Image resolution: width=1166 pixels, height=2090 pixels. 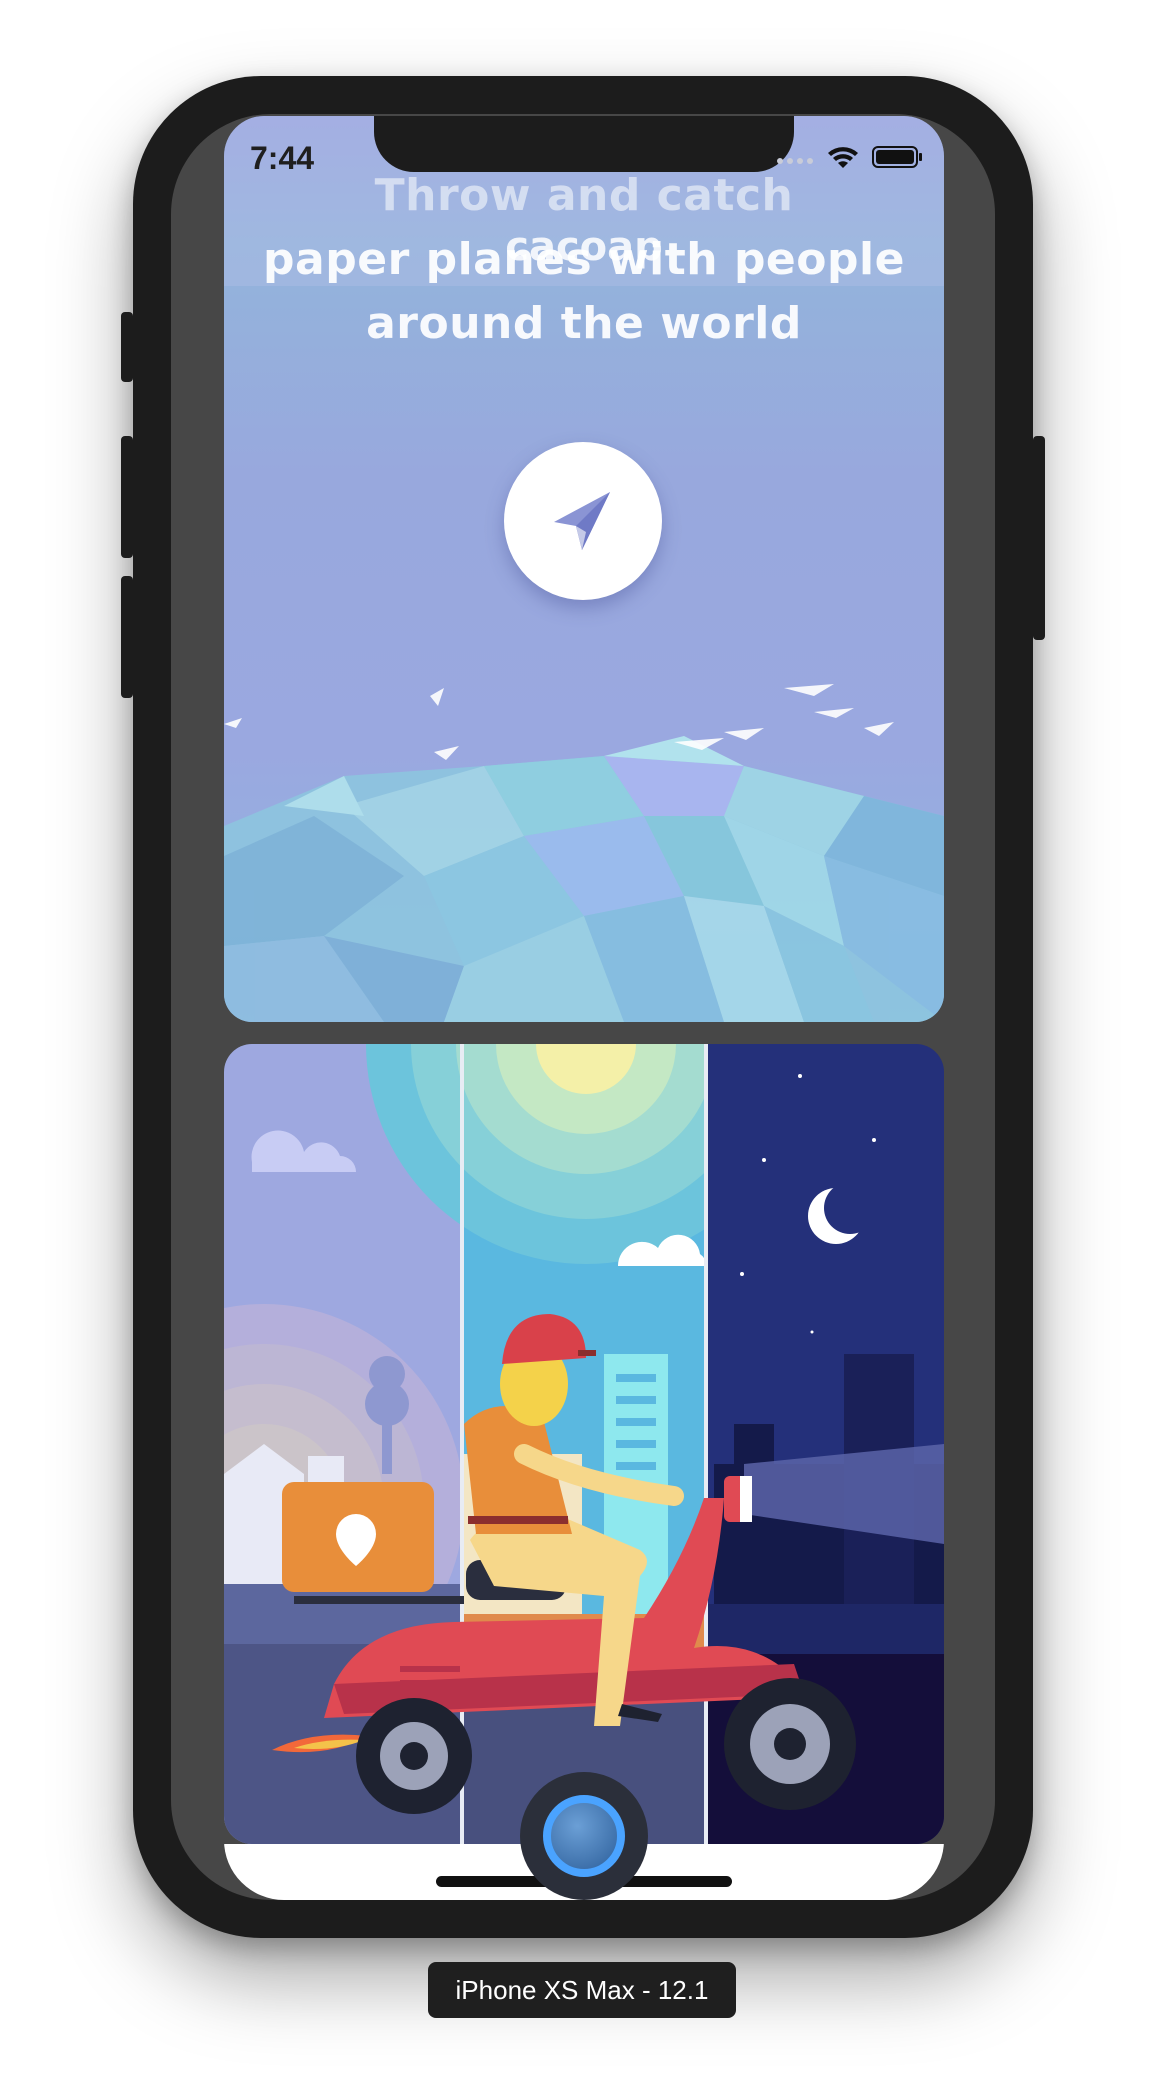 What do you see at coordinates (584, 247) in the screenshot?
I see `overlay-title: cacoap` at bounding box center [584, 247].